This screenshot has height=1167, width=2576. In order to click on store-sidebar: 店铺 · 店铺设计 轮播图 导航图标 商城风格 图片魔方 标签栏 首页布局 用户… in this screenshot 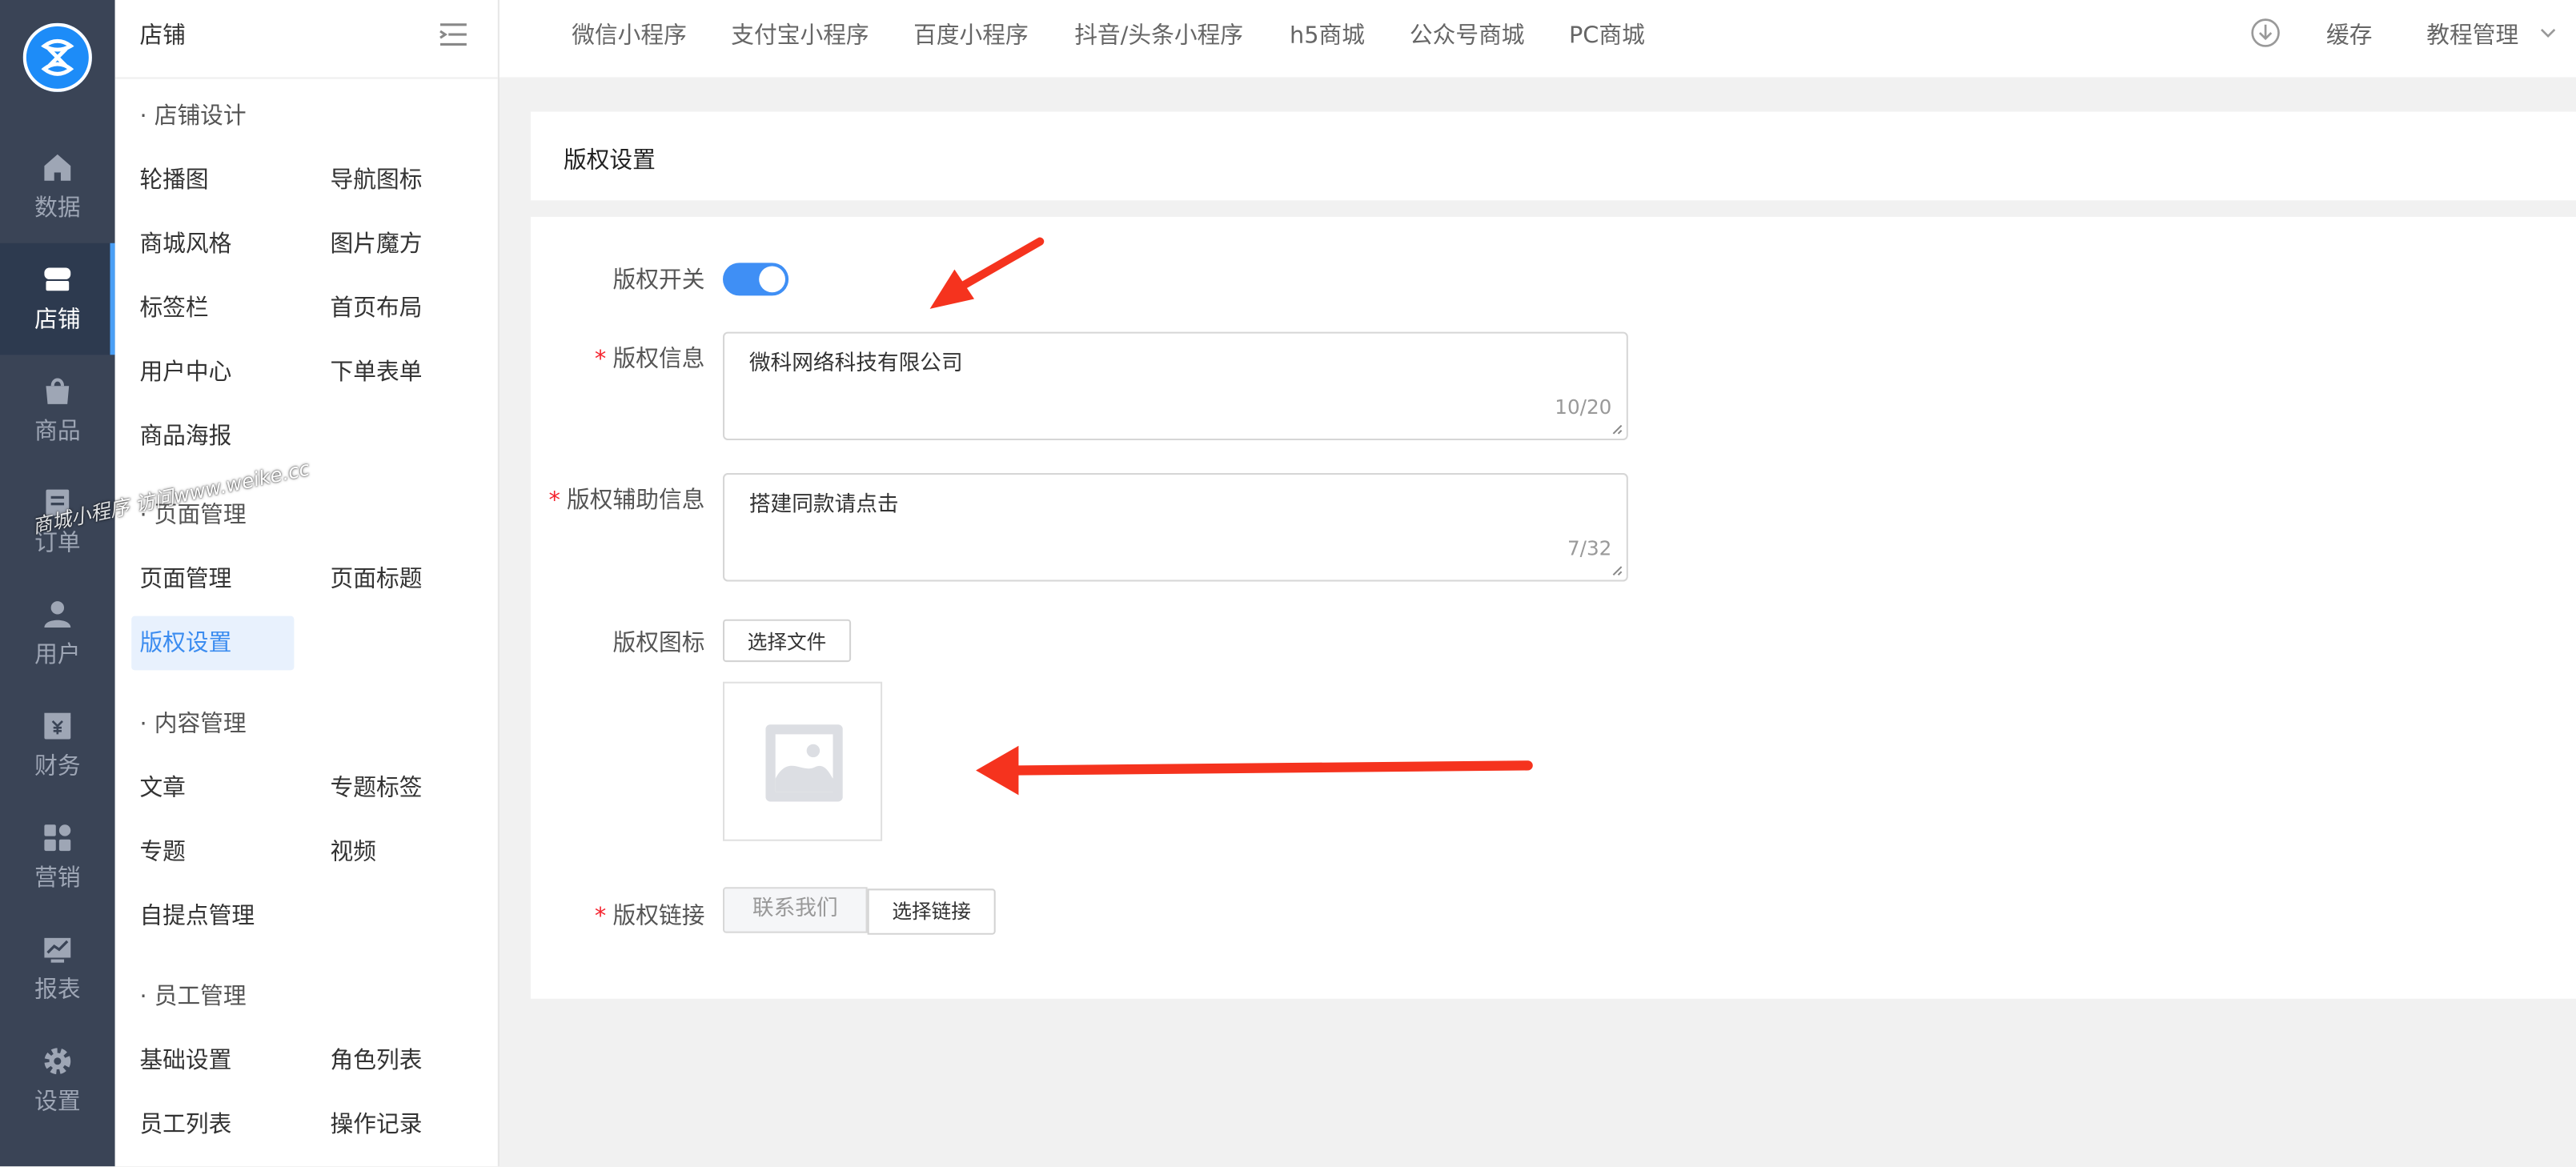, I will do `click(307, 583)`.